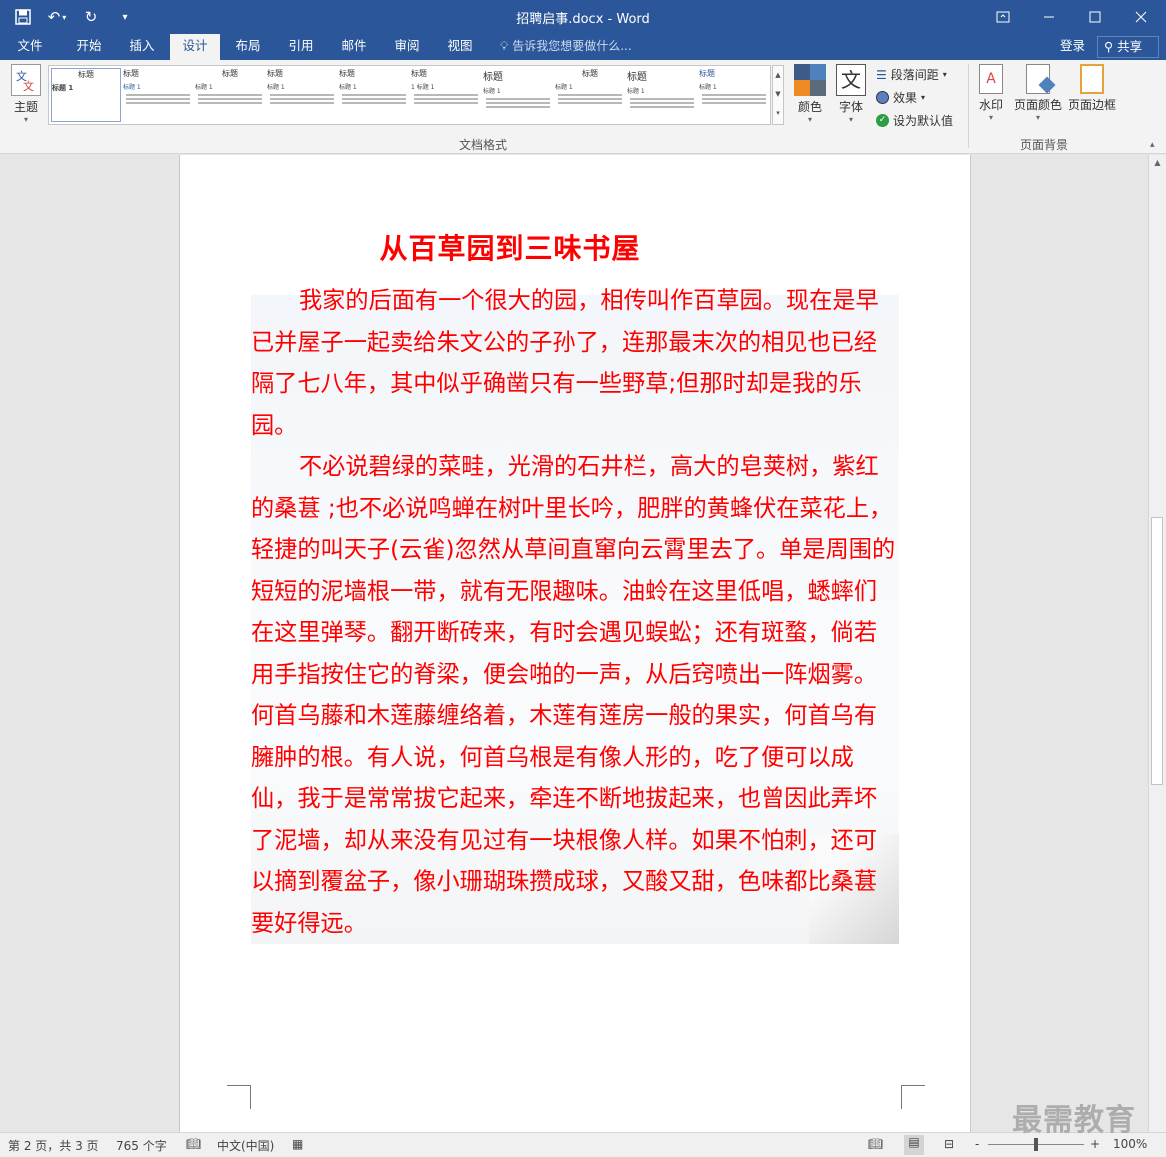  I want to click on person-icon: ⚲, so click(1109, 46).